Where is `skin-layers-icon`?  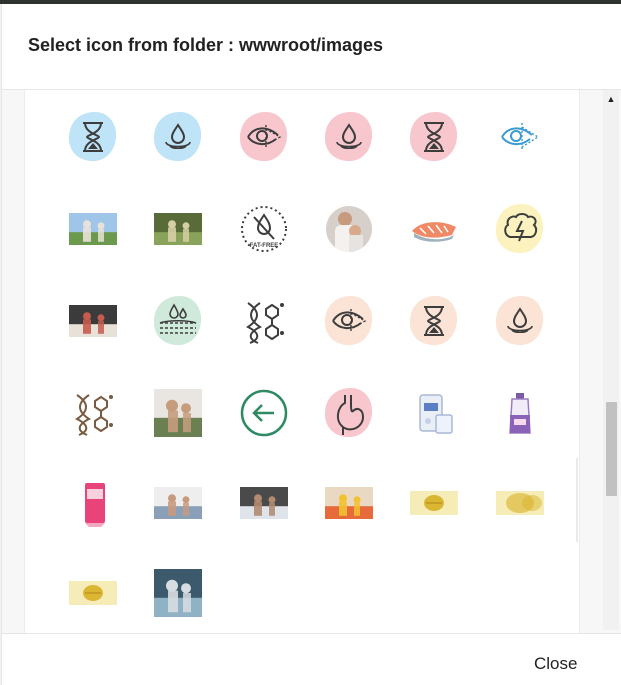
skin-layers-icon is located at coordinates (178, 321).